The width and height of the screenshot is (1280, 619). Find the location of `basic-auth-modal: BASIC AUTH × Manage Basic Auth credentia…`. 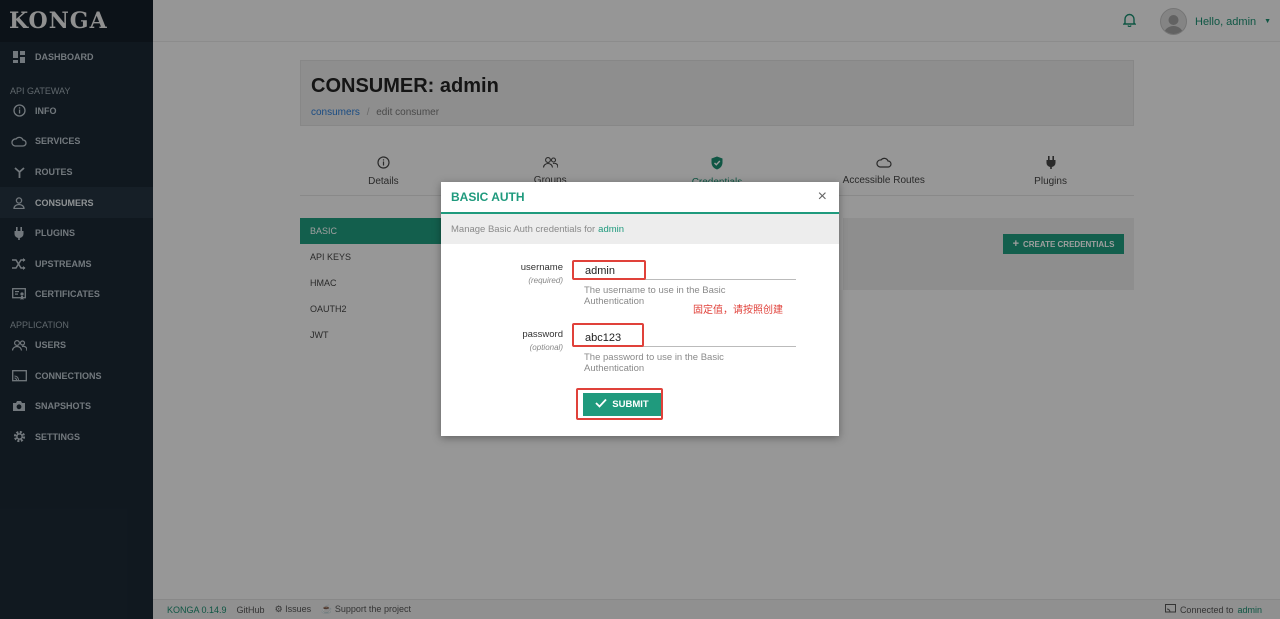

basic-auth-modal: BASIC AUTH × Manage Basic Auth credentia… is located at coordinates (640, 309).